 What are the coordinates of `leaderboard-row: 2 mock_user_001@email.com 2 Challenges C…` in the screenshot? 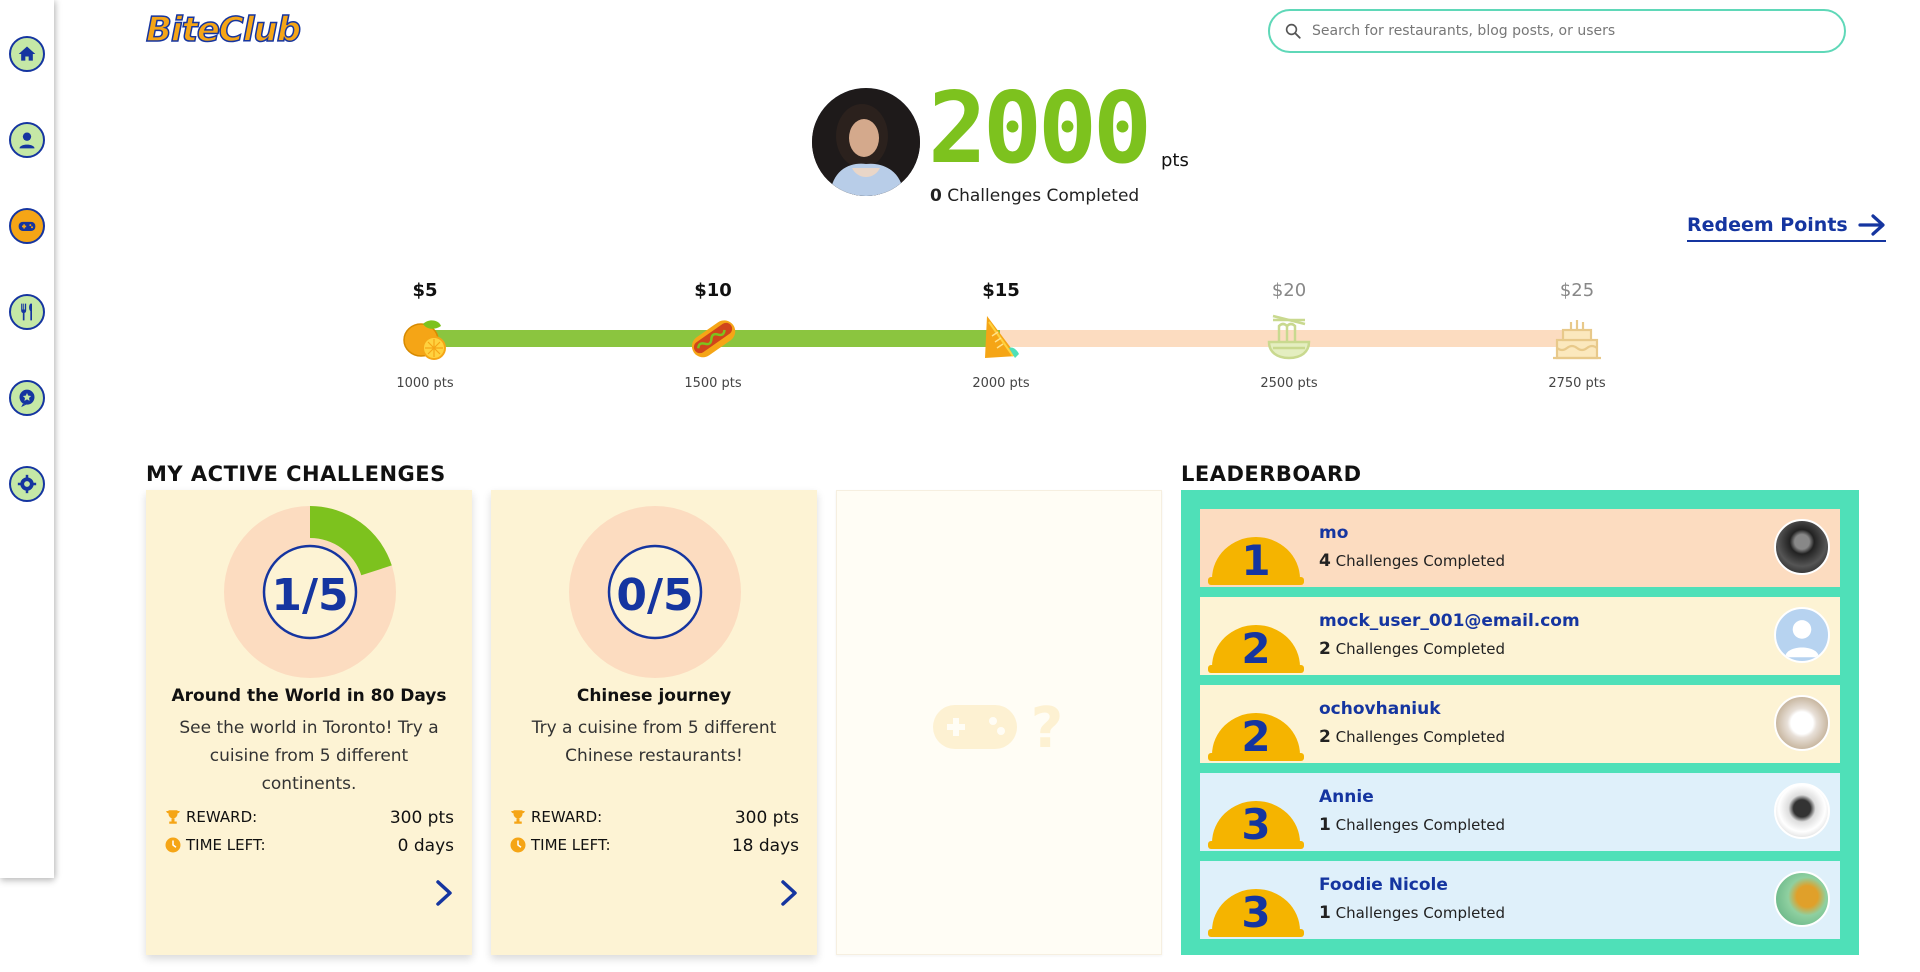 It's located at (1520, 636).